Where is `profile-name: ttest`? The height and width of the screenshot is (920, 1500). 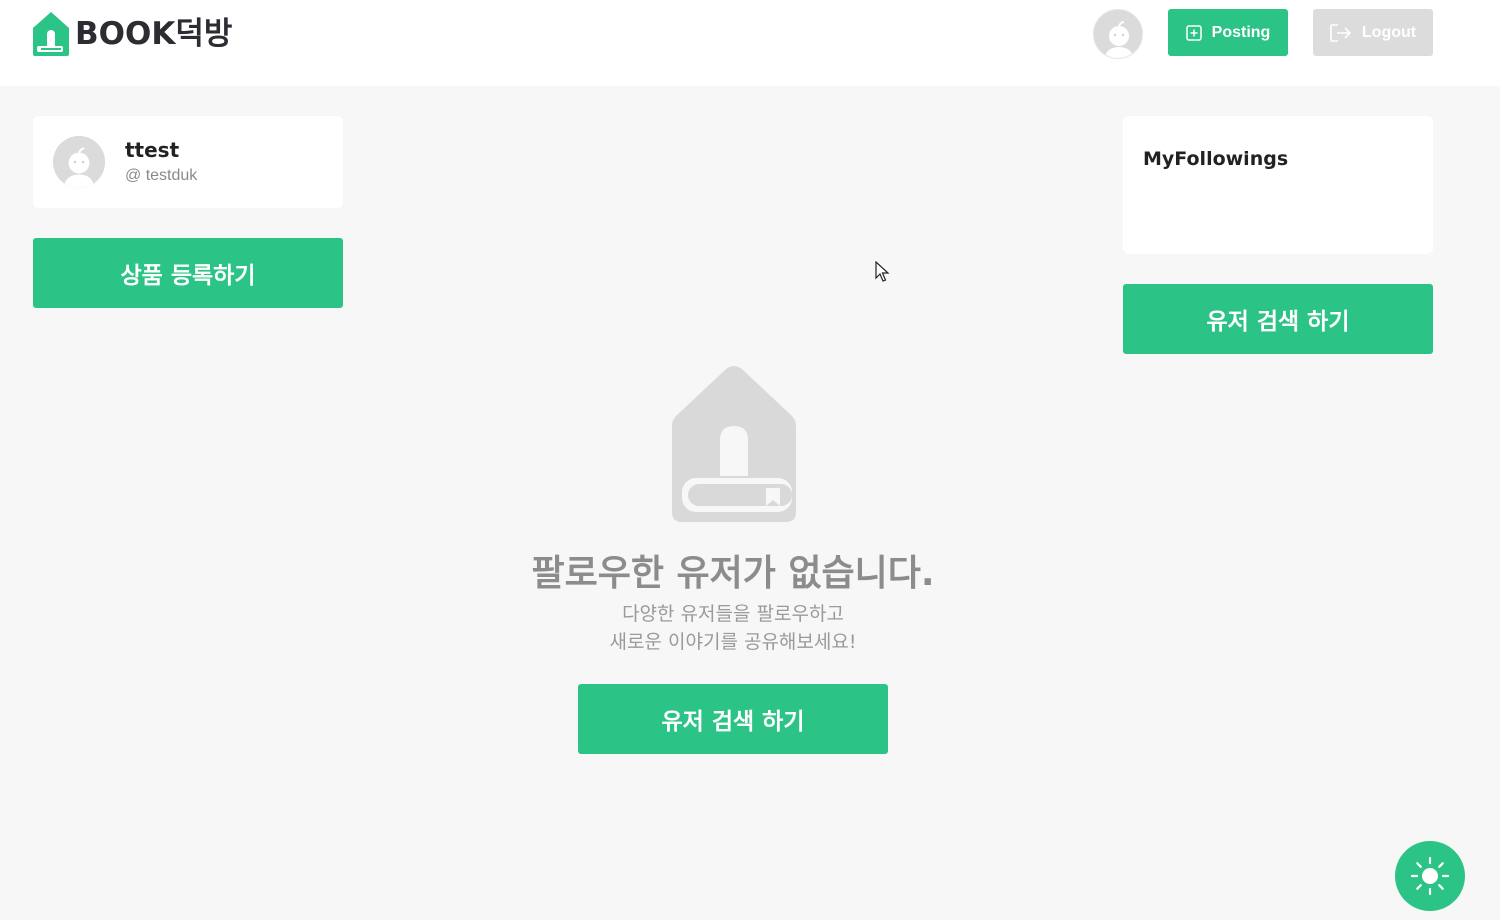 profile-name: ttest is located at coordinates (152, 150).